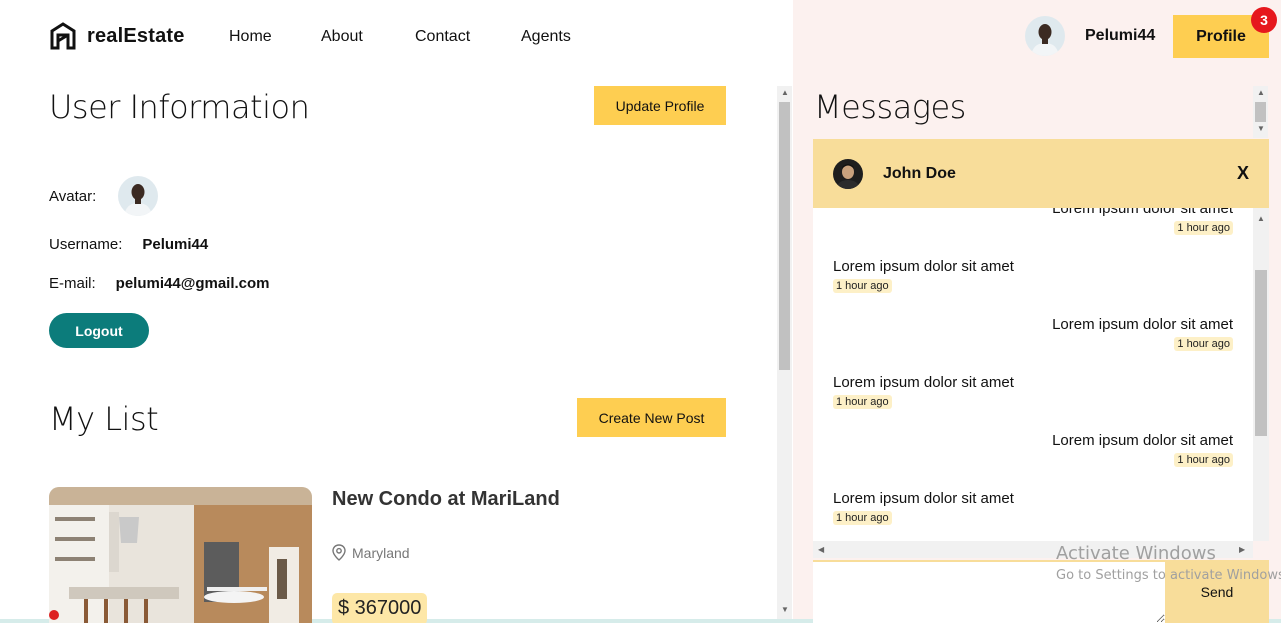  Describe the element at coordinates (1041, 173) in the screenshot. I see `chat-header: John Doe X` at that location.